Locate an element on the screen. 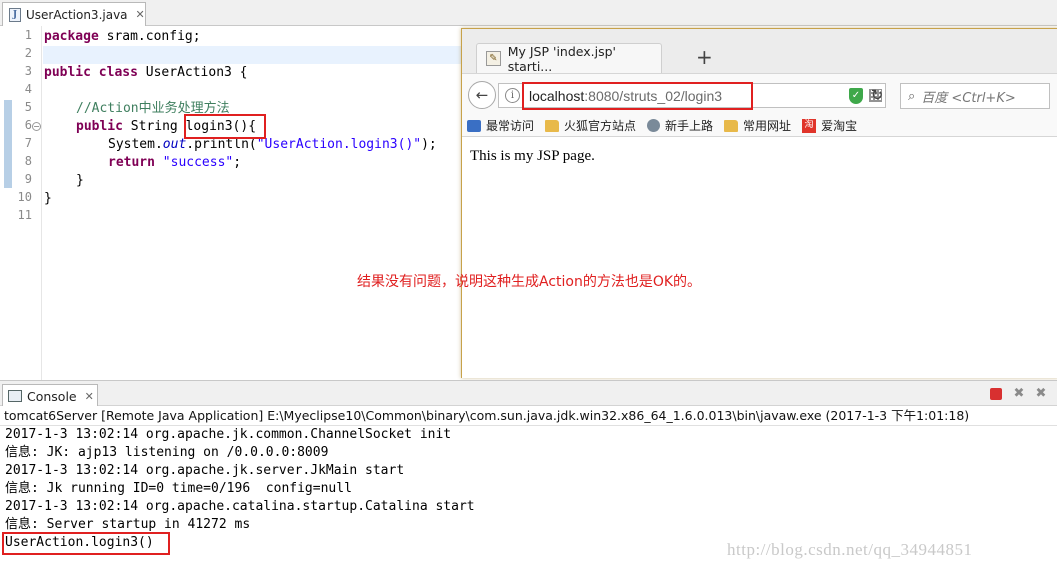 The width and height of the screenshot is (1057, 569). annotation-note: 结果没有问题，说明这种生成Action的方法也是OK的。 is located at coordinates (529, 282).